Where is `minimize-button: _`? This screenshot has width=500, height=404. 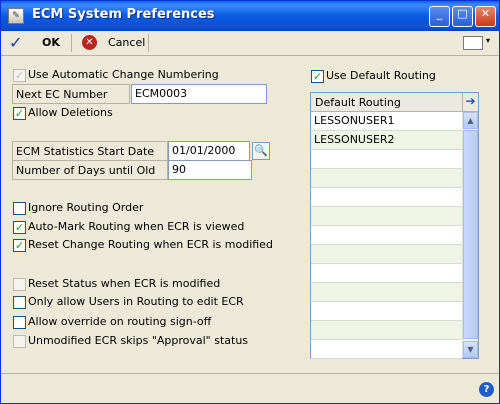
minimize-button: _ is located at coordinates (439, 16).